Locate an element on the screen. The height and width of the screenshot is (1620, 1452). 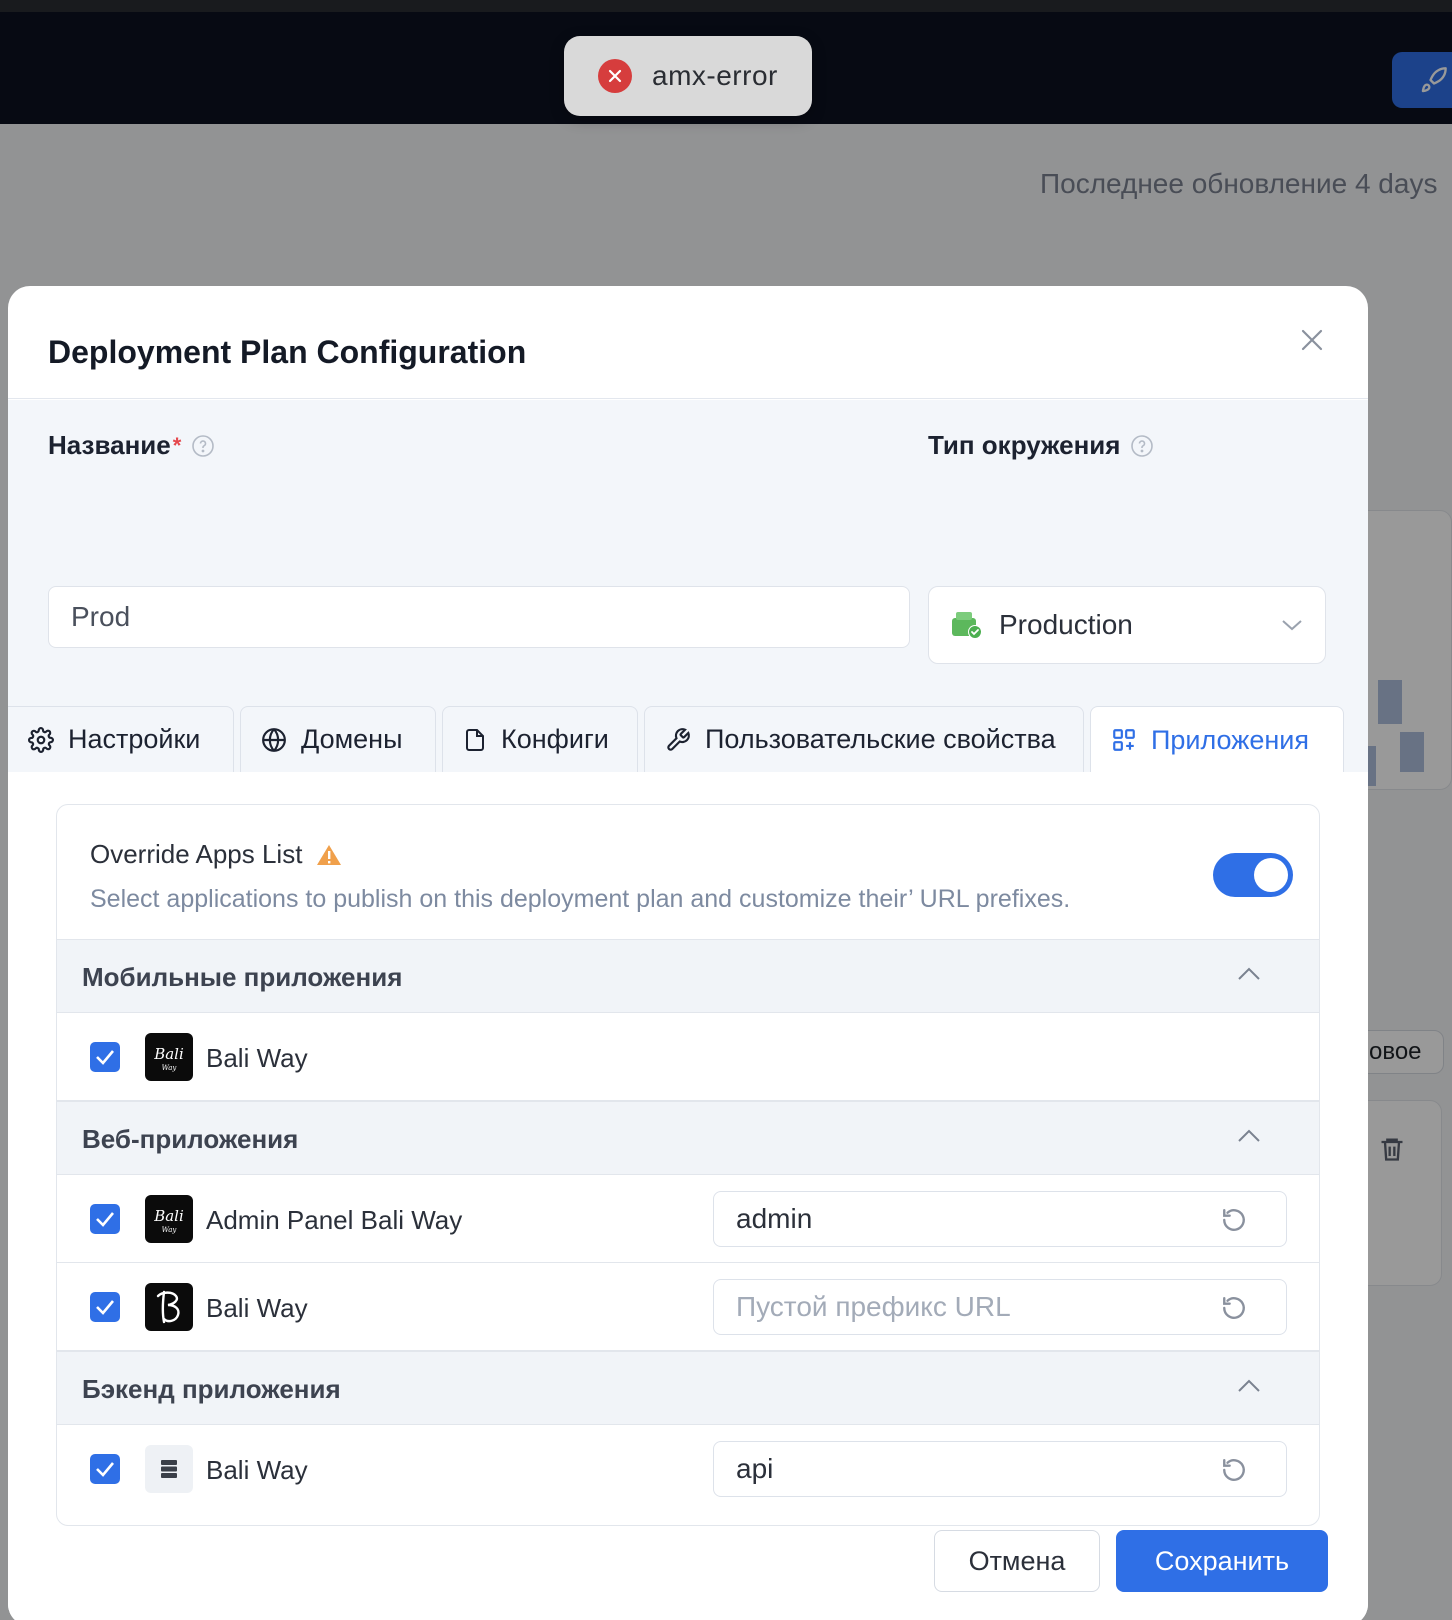
modal-header: Deployment Plan Configuration is located at coordinates (688, 342).